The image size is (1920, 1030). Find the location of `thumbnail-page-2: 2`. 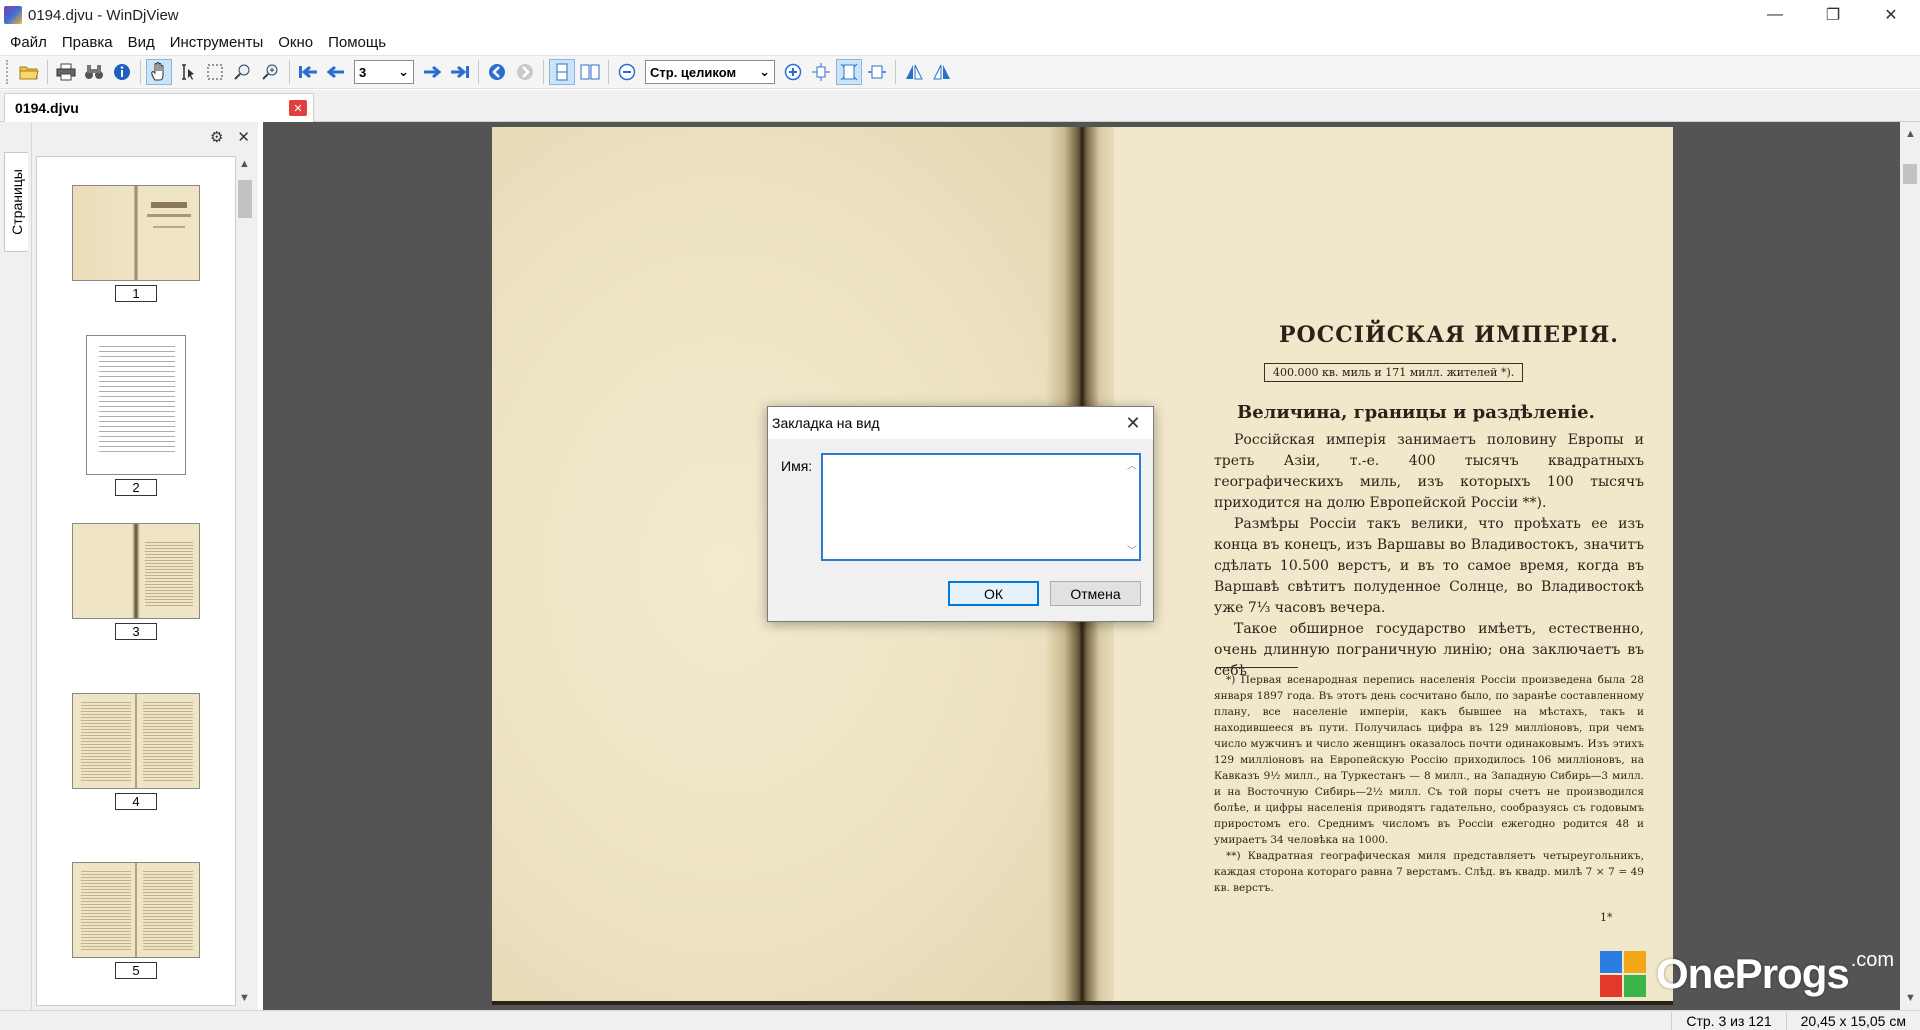

thumbnail-page-2: 2 is located at coordinates (136, 415).